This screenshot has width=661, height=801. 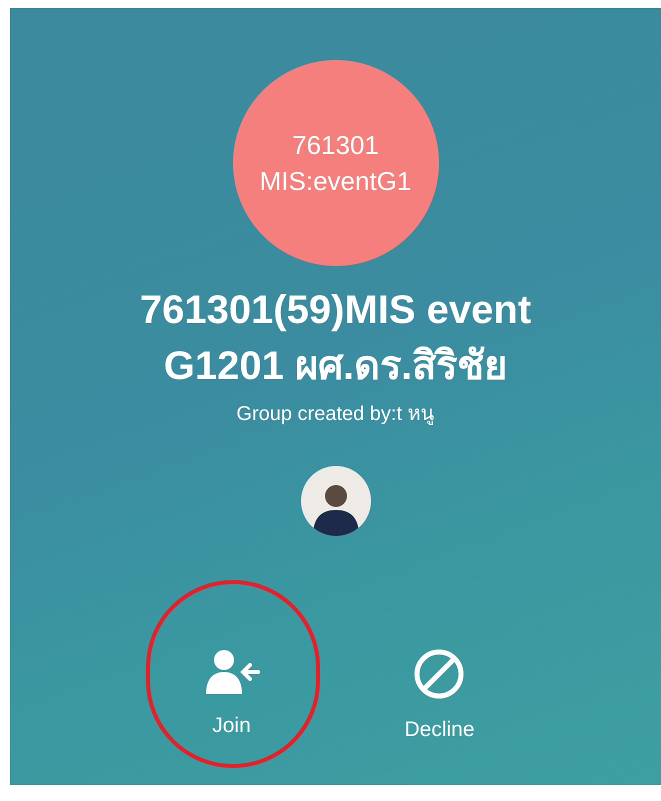 What do you see at coordinates (439, 674) in the screenshot?
I see `prohibited-icon` at bounding box center [439, 674].